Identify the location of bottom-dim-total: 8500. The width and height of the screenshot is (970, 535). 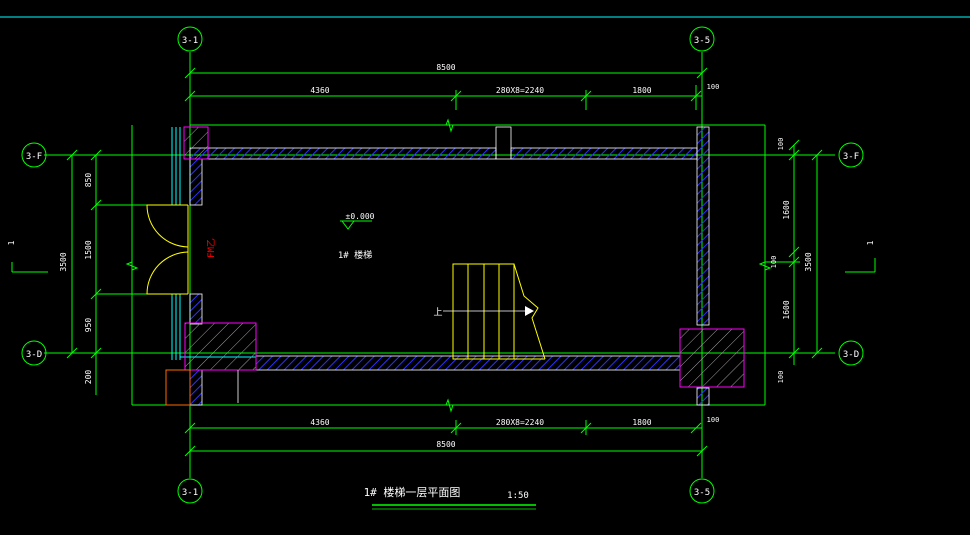
(445, 444).